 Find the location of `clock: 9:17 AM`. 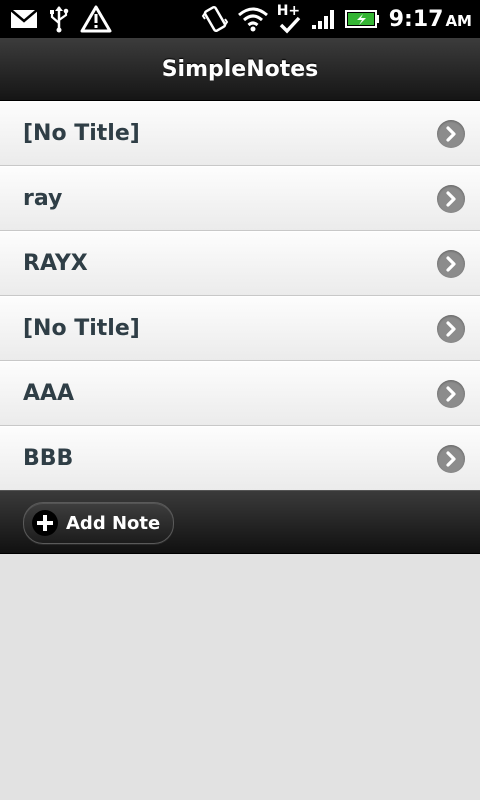

clock: 9:17 AM is located at coordinates (430, 19).